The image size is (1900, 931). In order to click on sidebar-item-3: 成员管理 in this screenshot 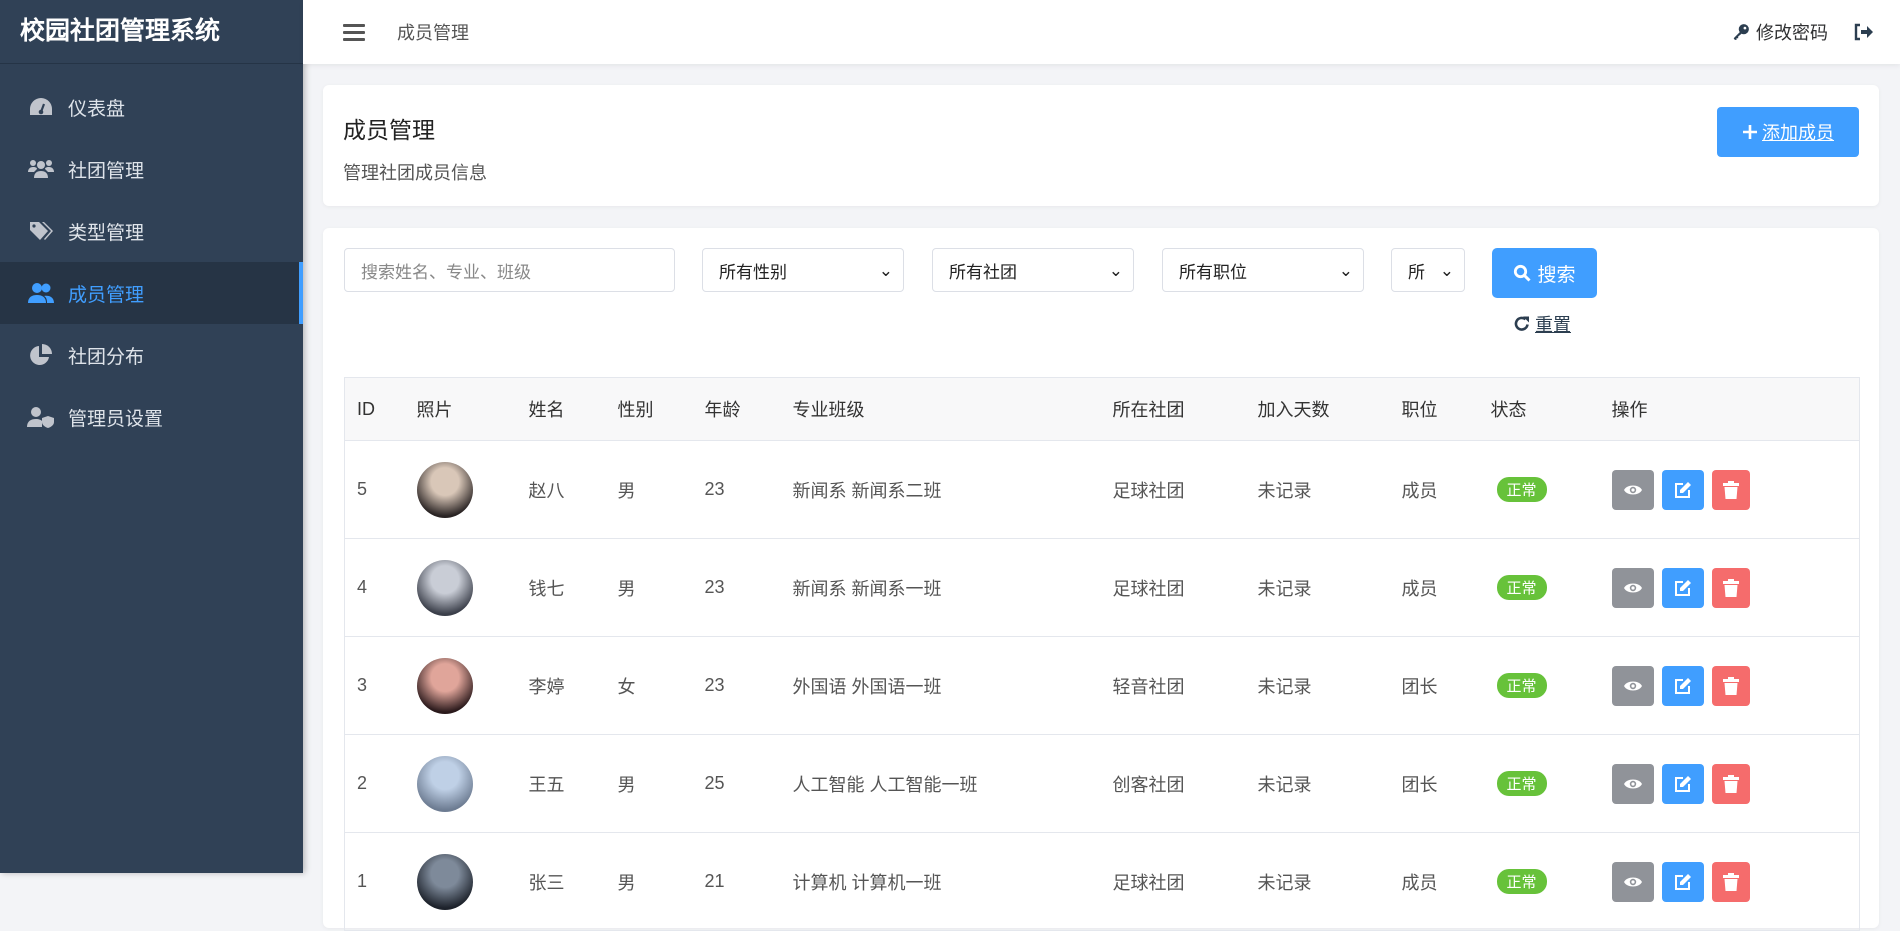, I will do `click(151, 293)`.